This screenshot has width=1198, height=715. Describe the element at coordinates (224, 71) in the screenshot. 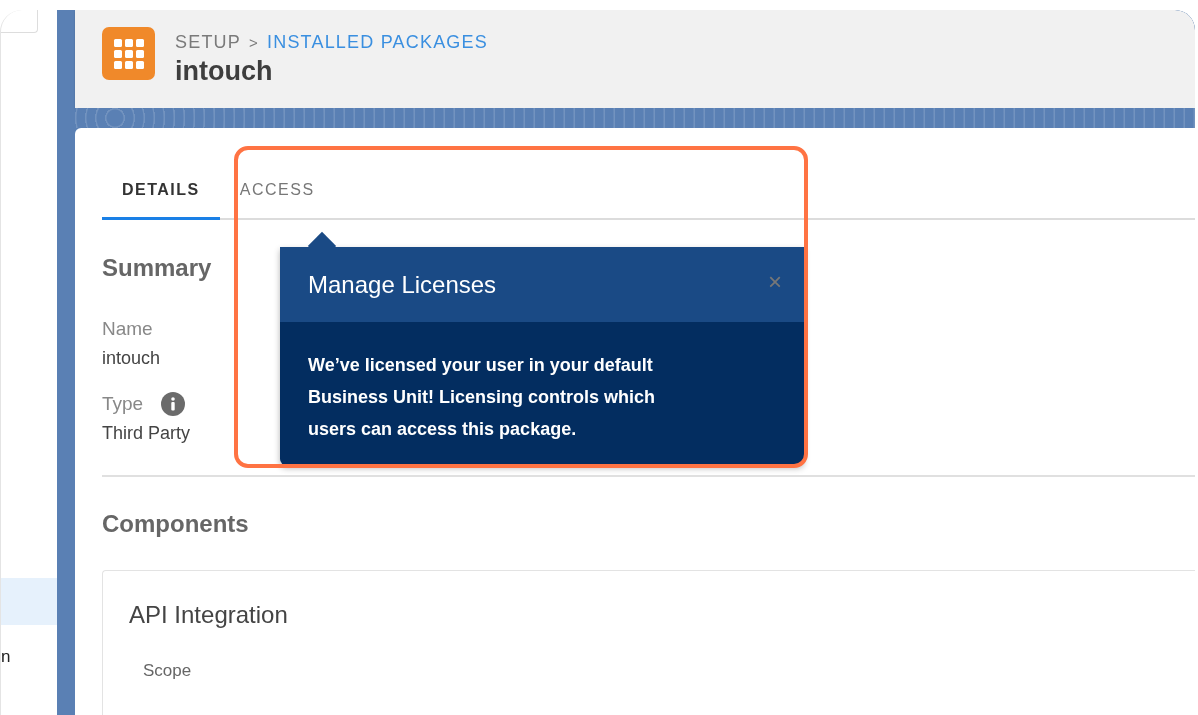

I see `package-title: intouch` at that location.